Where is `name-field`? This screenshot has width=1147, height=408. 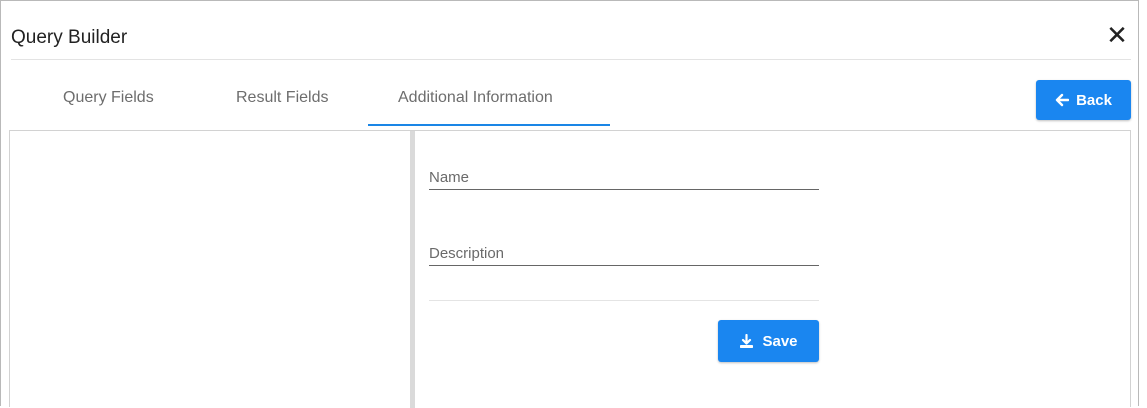 name-field is located at coordinates (624, 177).